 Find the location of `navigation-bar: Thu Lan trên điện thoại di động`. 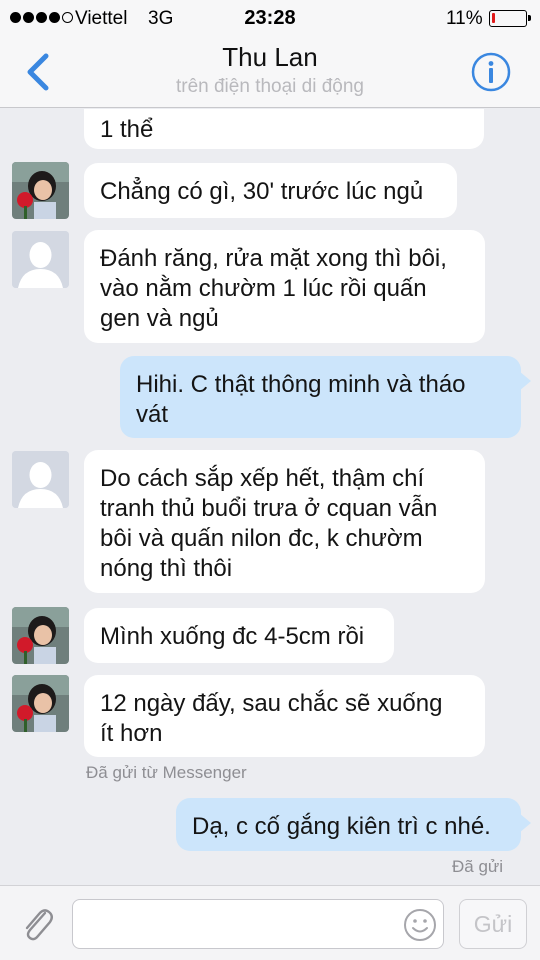

navigation-bar: Thu Lan trên điện thoại di động is located at coordinates (270, 72).